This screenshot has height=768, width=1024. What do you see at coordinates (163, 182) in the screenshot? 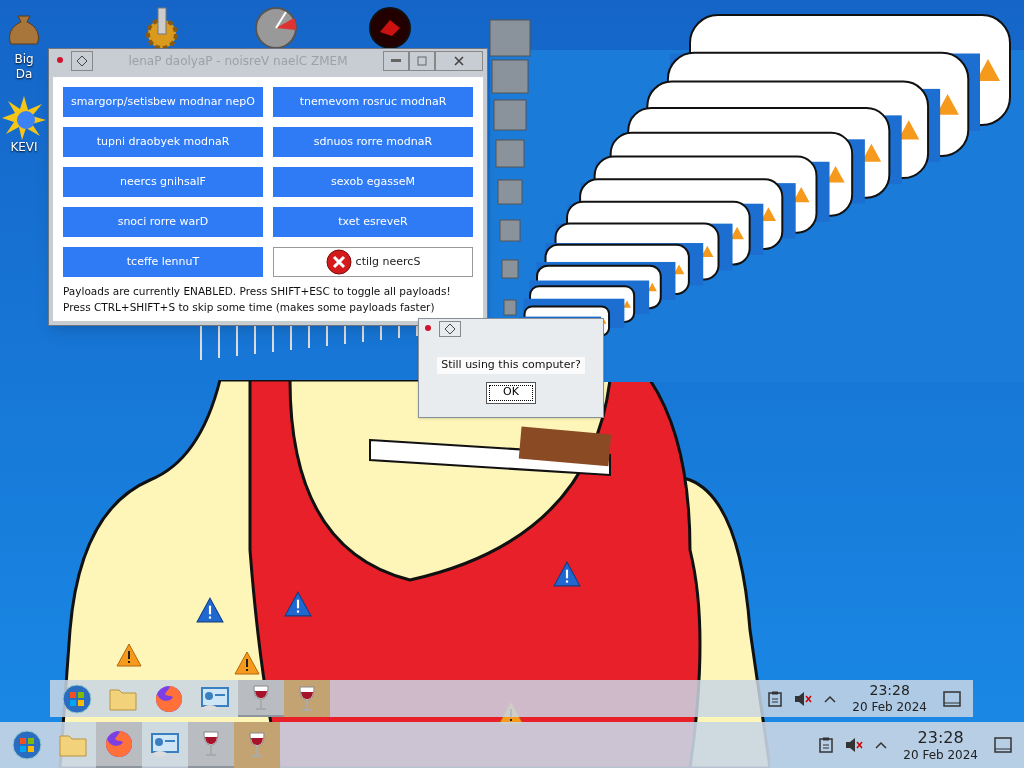
I see `payload-toggle-button: neercs gnihsalF` at bounding box center [163, 182].